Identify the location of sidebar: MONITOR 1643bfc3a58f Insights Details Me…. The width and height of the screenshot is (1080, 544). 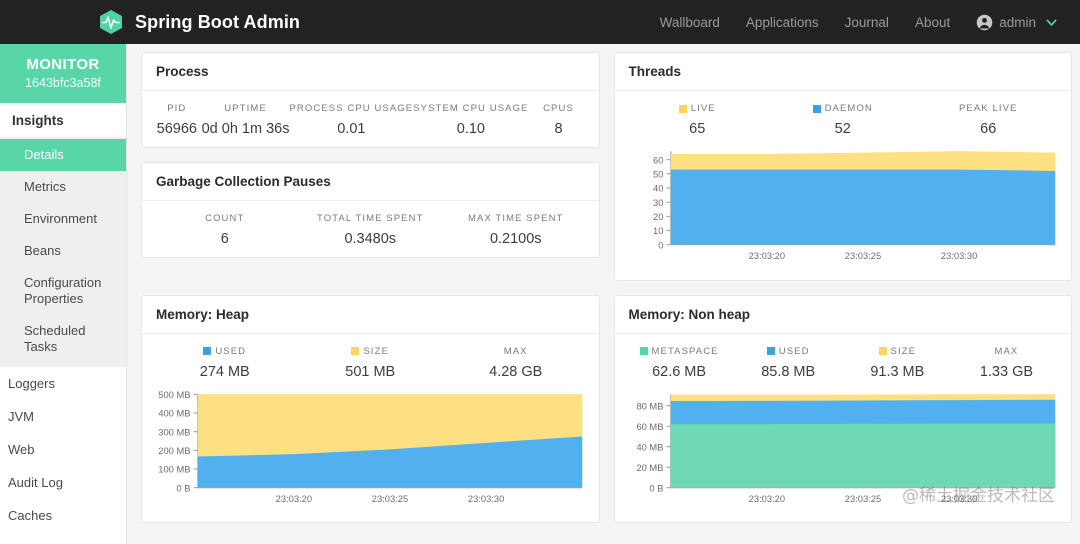
(63, 294).